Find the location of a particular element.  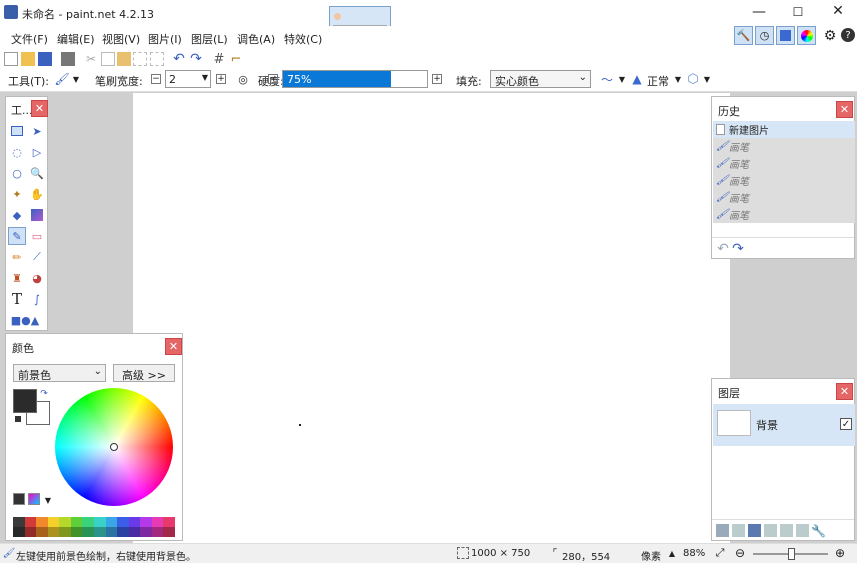

fill-select: 实心颜色 ⌄ is located at coordinates (540, 79).